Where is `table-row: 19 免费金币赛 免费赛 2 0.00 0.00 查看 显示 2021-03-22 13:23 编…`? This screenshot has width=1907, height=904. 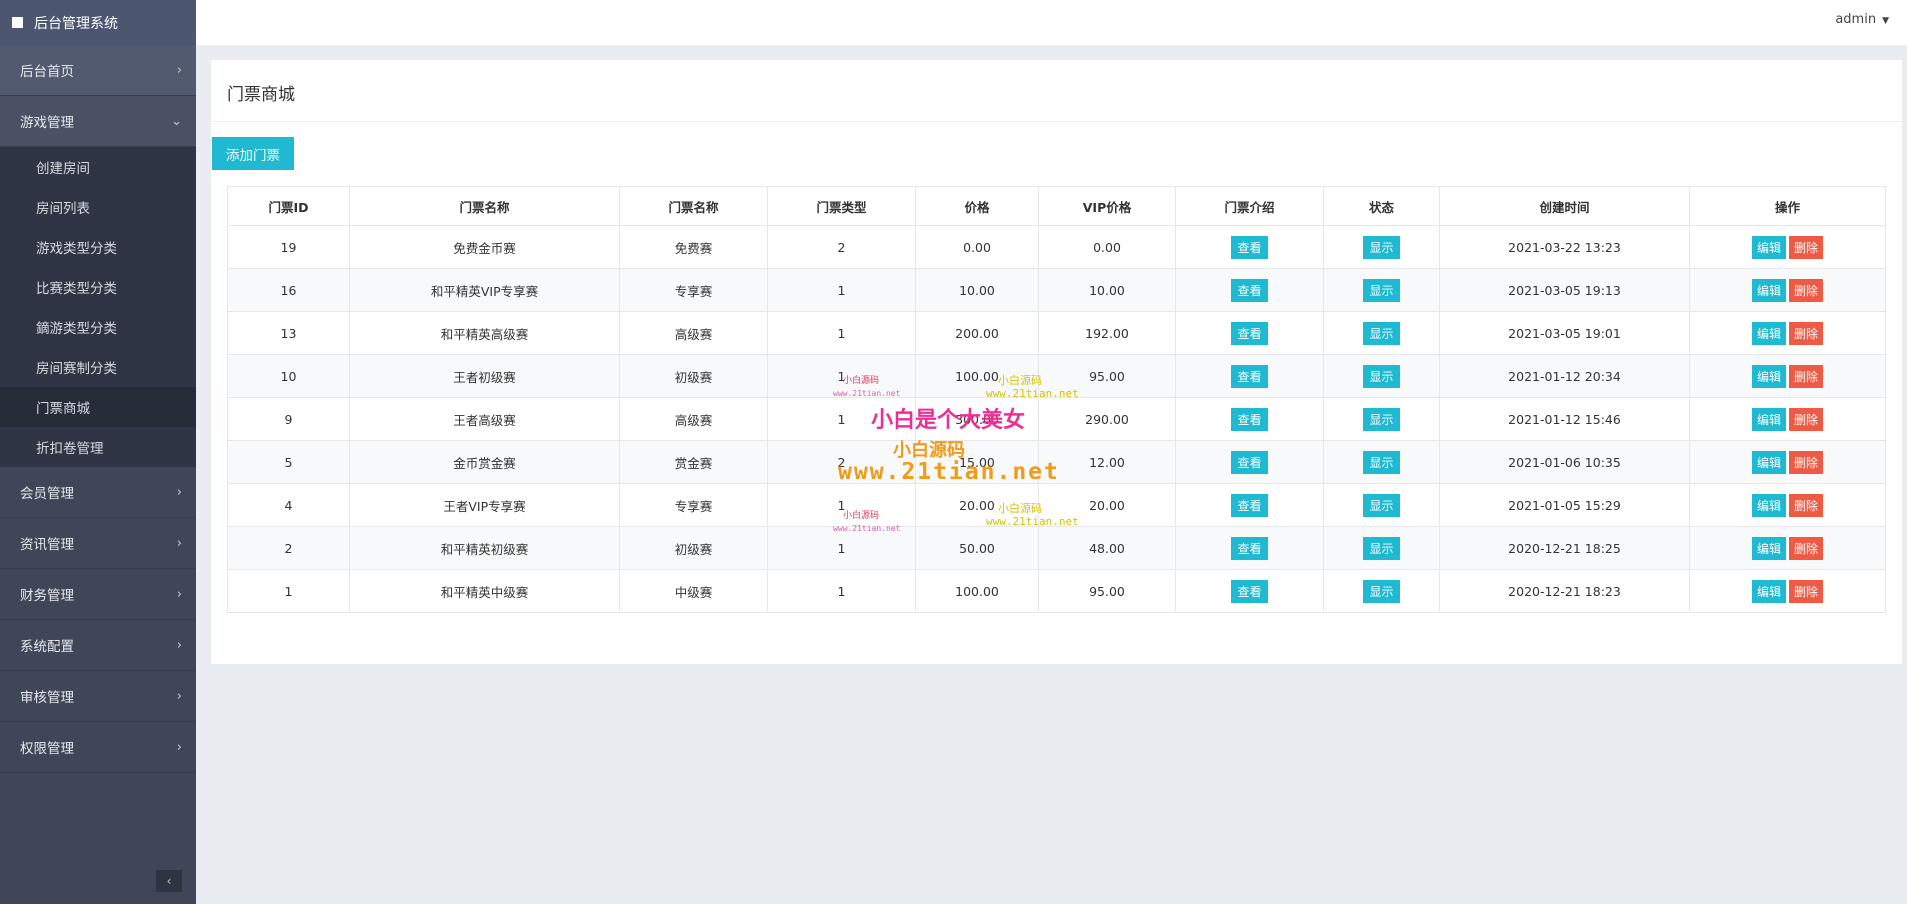
table-row: 19 免费金币赛 免费赛 2 0.00 0.00 查看 显示 2021-03-22 13:23 编… is located at coordinates (1056, 247).